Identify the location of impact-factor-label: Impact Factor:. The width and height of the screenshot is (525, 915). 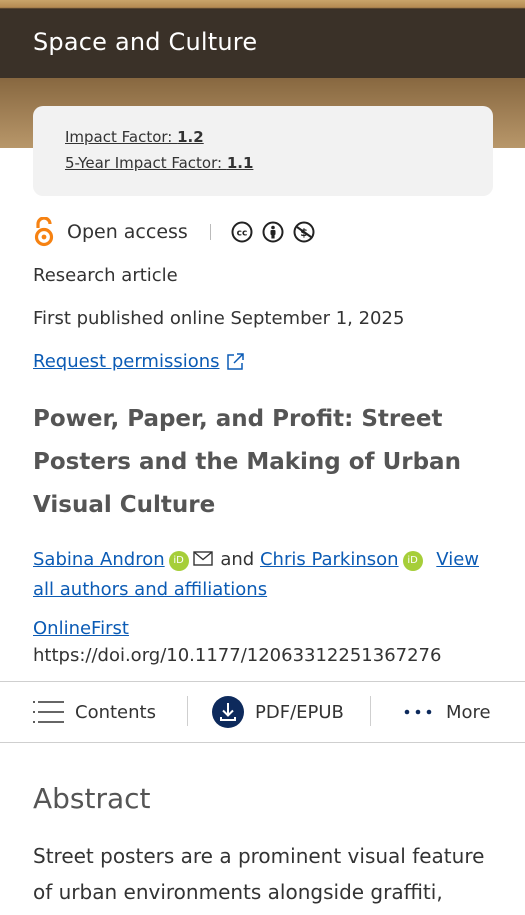
(121, 137).